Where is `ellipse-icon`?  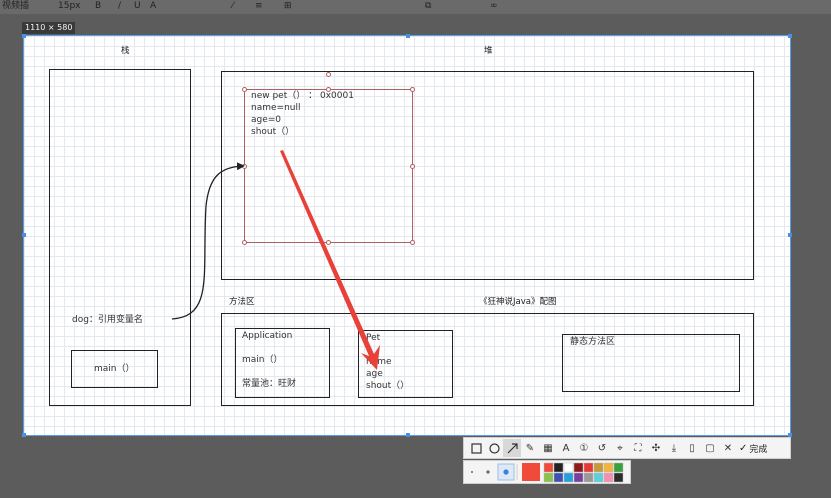 ellipse-icon is located at coordinates (494, 448).